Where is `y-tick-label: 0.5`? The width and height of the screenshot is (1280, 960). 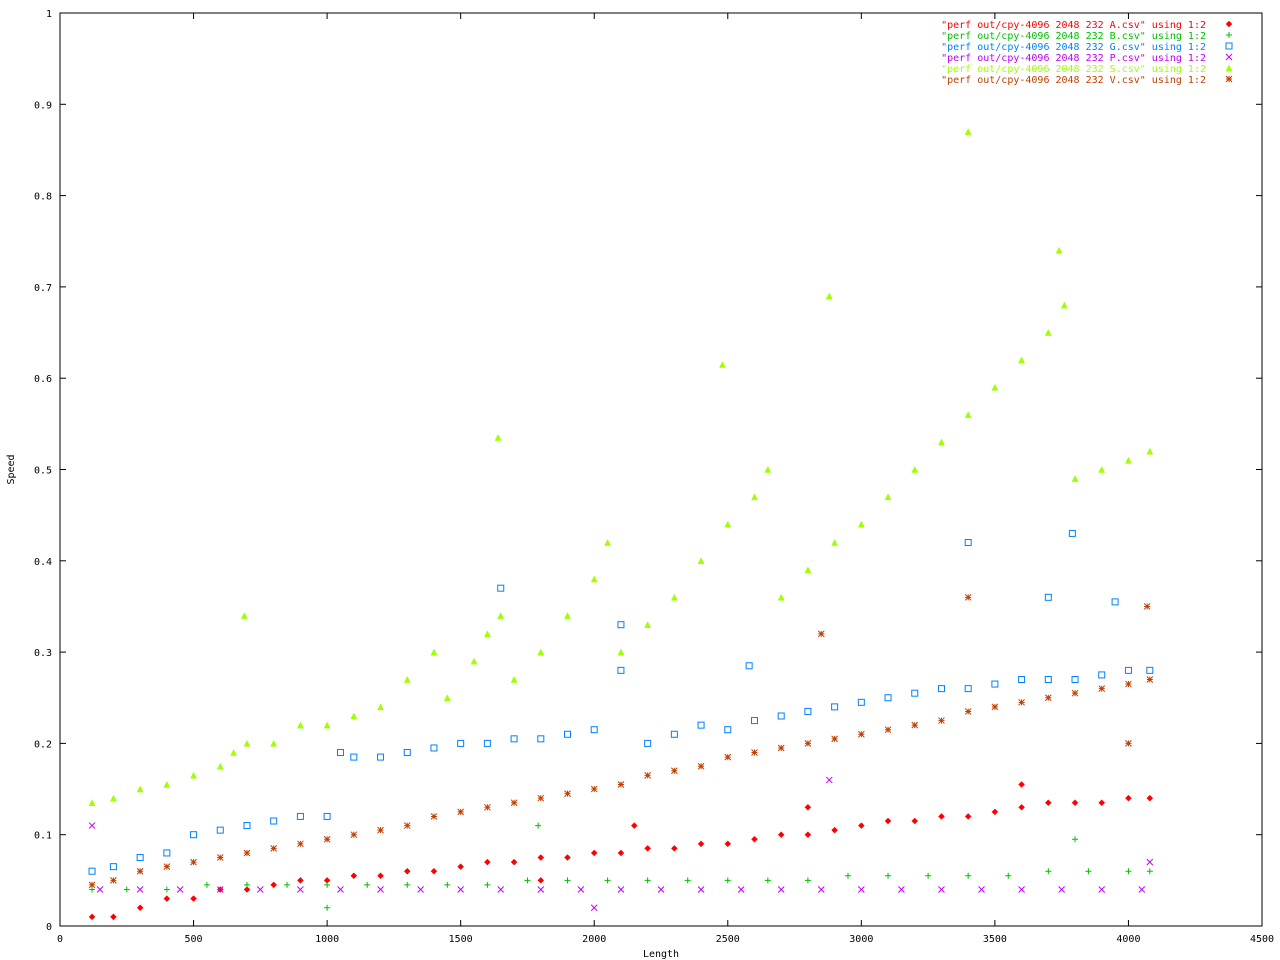
y-tick-label: 0.5 is located at coordinates (43, 471).